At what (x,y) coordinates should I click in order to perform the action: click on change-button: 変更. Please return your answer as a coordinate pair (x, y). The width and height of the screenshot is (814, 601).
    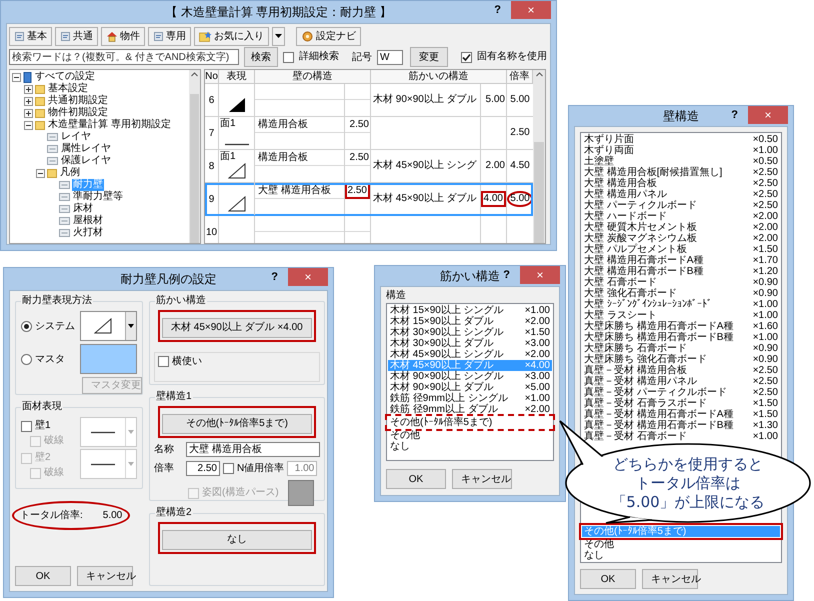
    Looking at the image, I should click on (429, 57).